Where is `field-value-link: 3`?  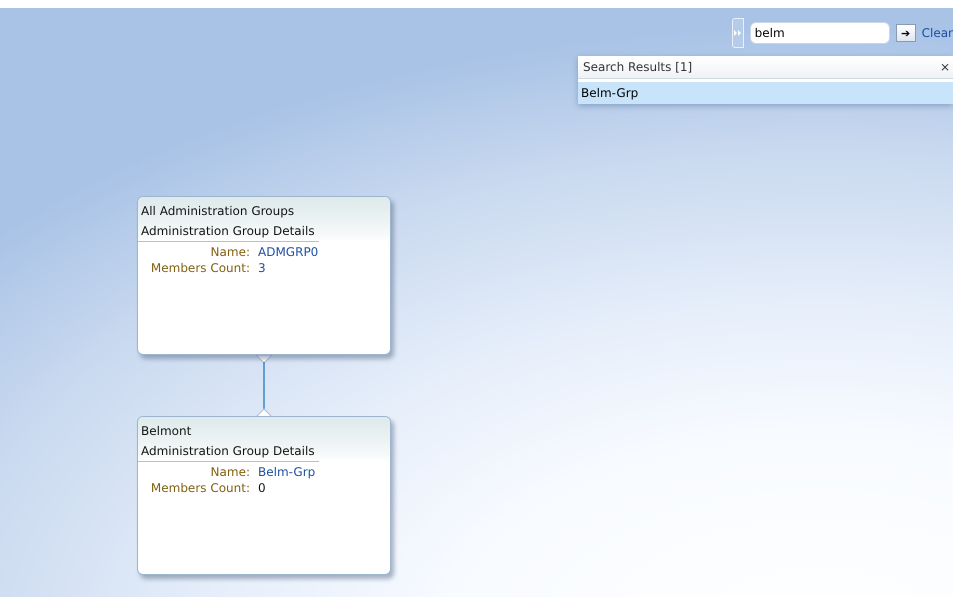 field-value-link: 3 is located at coordinates (324, 268).